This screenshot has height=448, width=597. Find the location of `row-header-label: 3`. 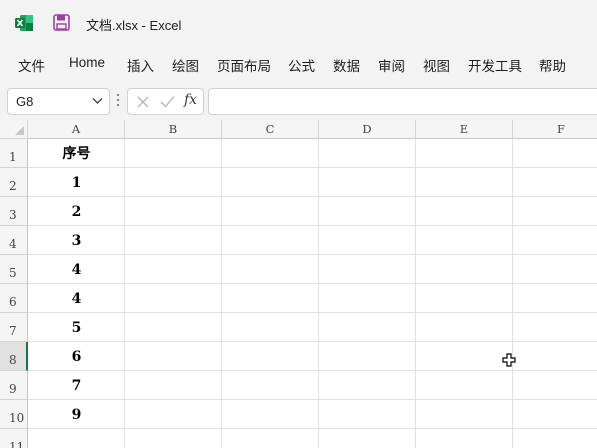

row-header-label: 3 is located at coordinates (13, 215).